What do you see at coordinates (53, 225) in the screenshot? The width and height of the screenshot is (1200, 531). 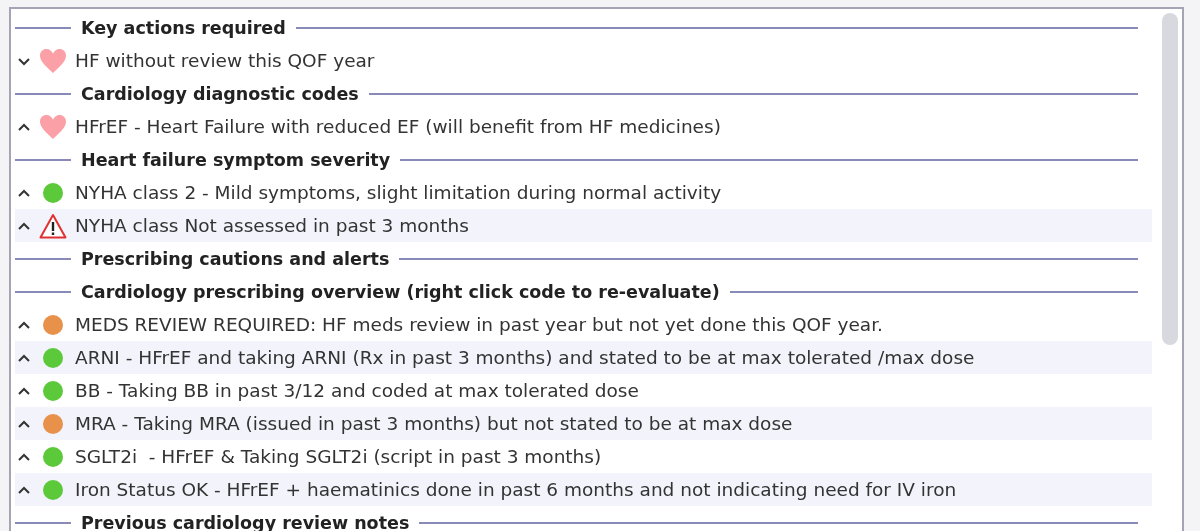 I see `warning-icon` at bounding box center [53, 225].